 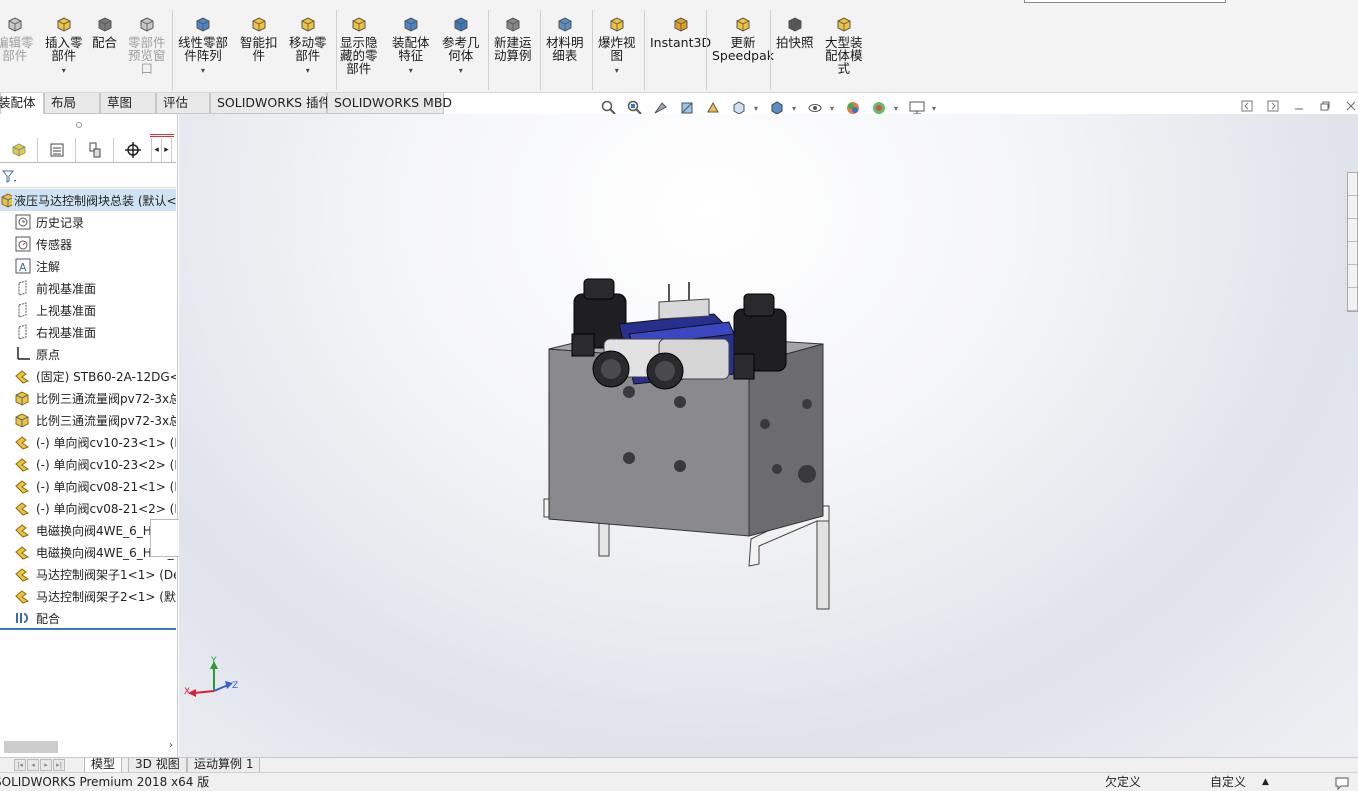 What do you see at coordinates (171, 745) in the screenshot?
I see `scroll-right-icon: ›` at bounding box center [171, 745].